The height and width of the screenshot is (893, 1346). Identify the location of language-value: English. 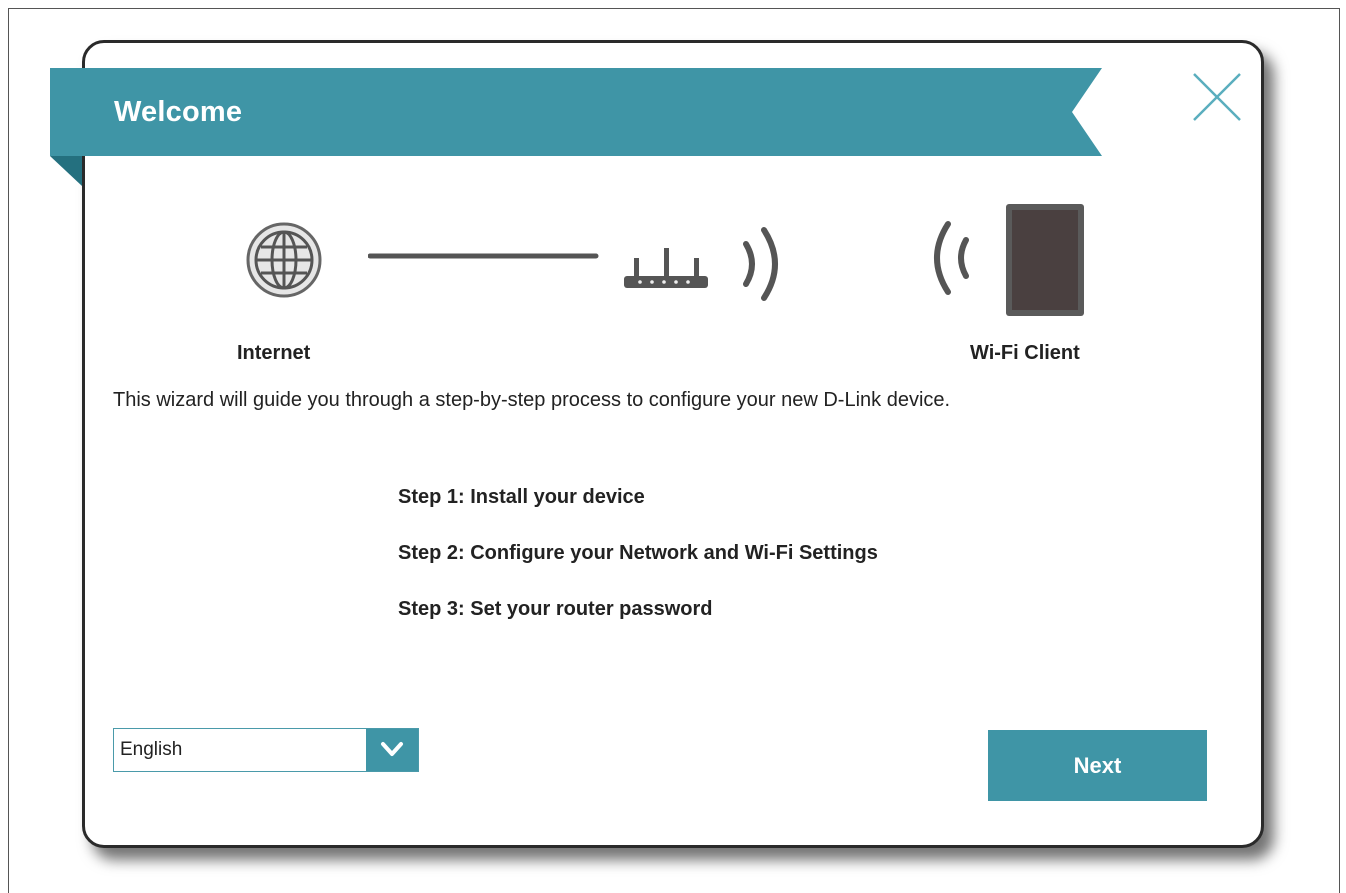
(151, 749).